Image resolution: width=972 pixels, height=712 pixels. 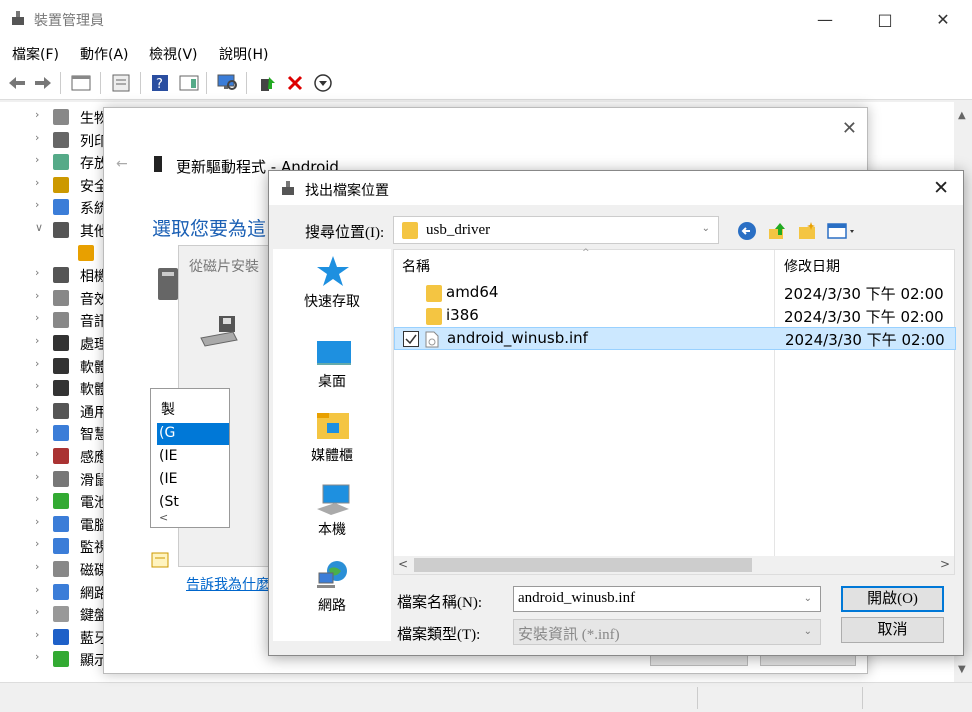 I want to click on back-arrow-icon: ←, so click(x=122, y=164).